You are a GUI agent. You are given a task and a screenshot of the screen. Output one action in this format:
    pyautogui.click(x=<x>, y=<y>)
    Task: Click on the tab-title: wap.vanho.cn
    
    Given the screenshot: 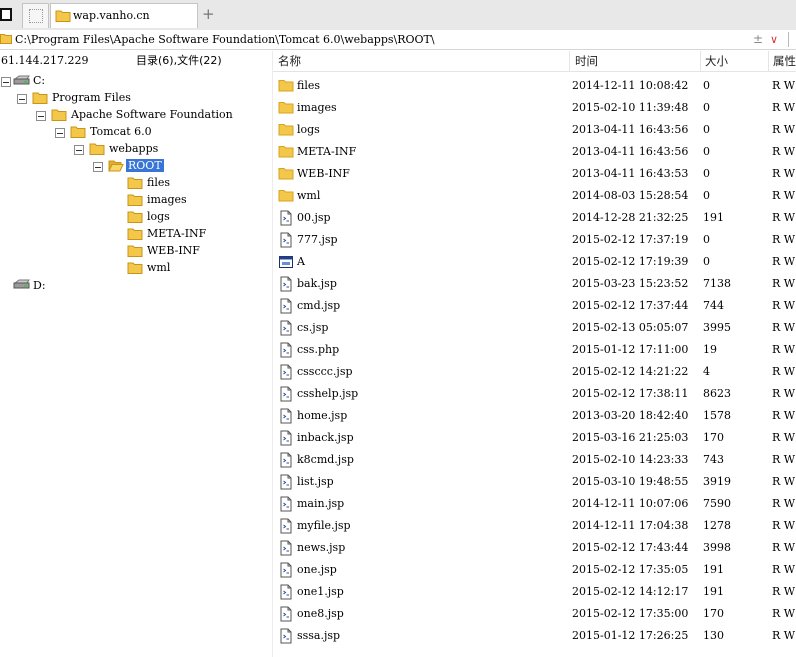 What is the action you would take?
    pyautogui.click(x=111, y=15)
    